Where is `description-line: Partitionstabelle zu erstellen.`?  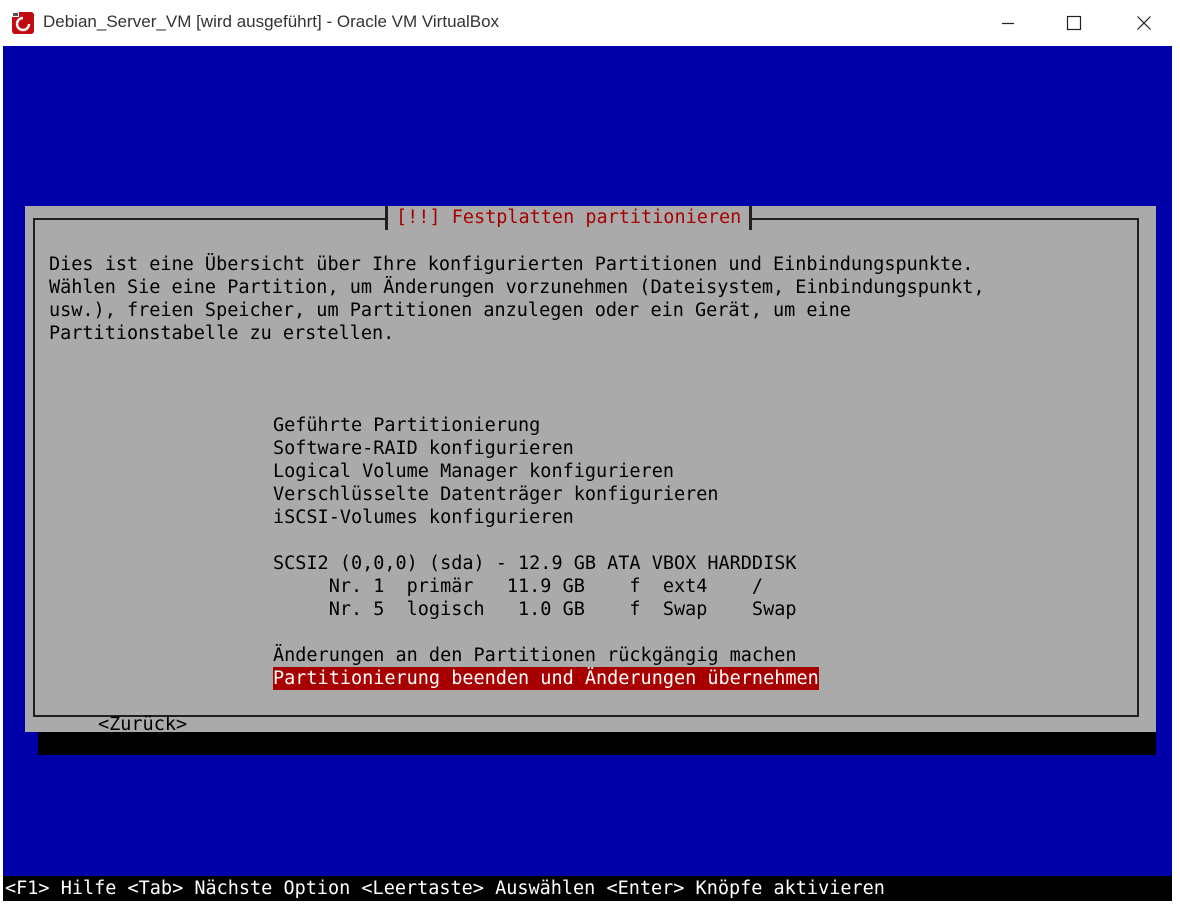
description-line: Partitionstabelle zu erstellen. is located at coordinates (222, 333).